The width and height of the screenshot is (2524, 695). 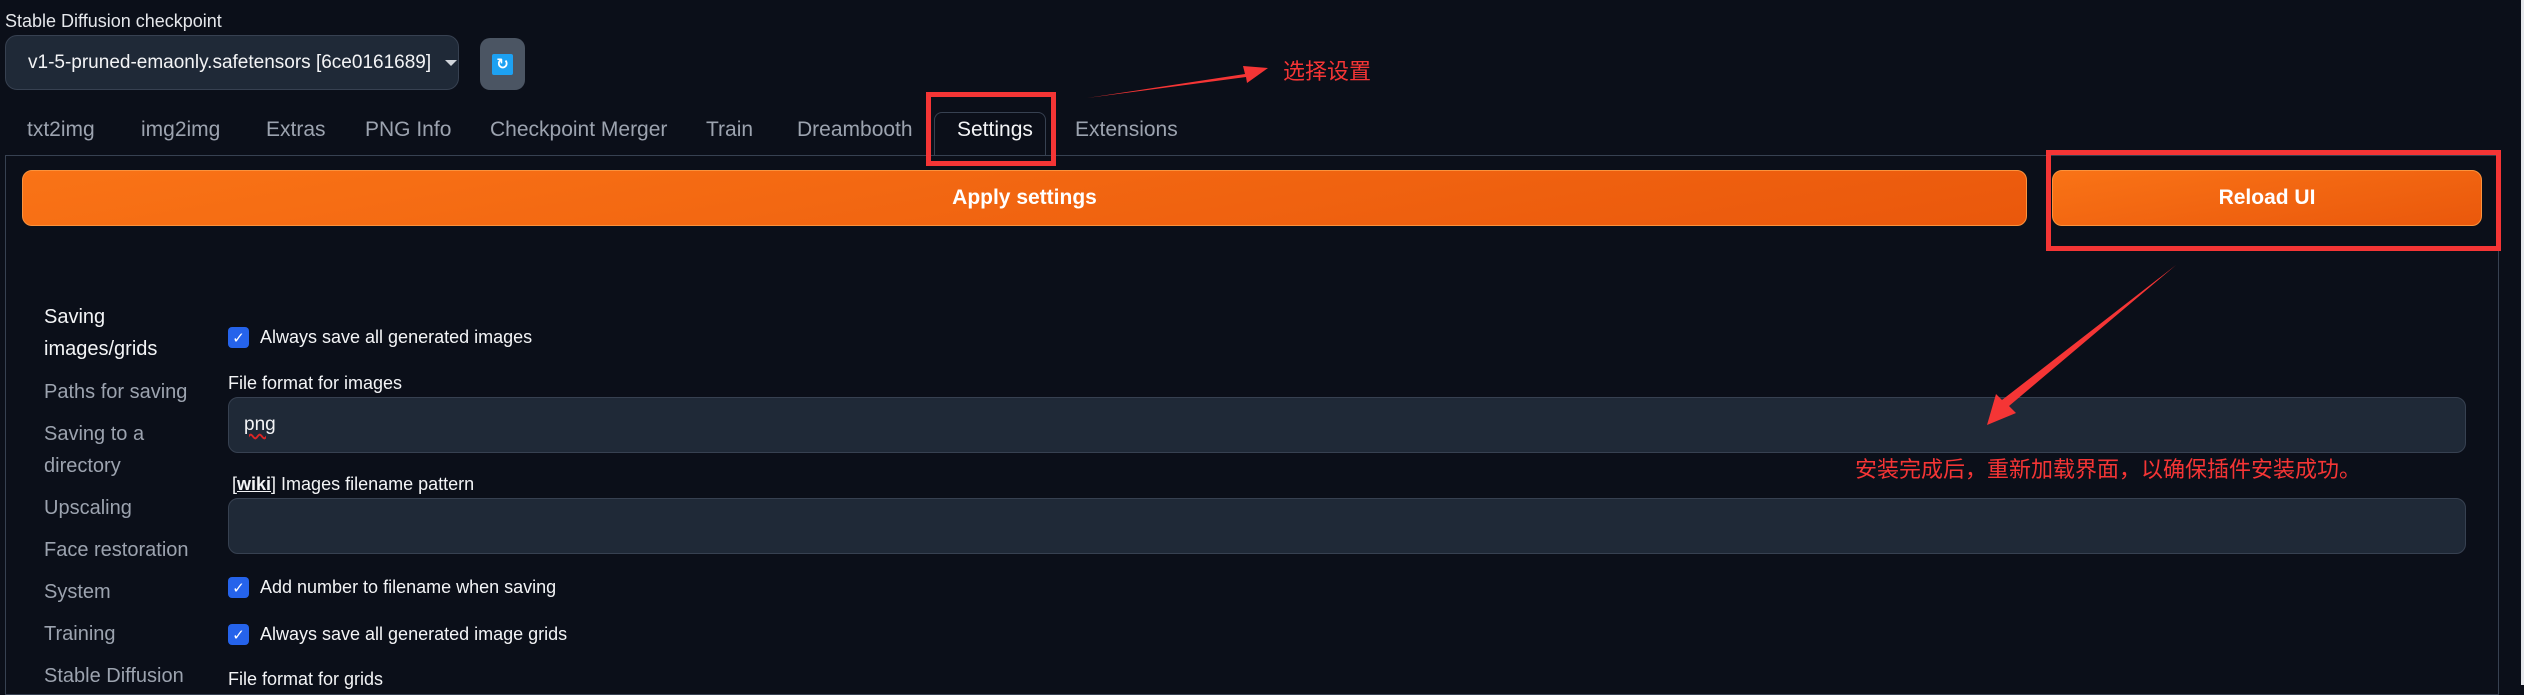 What do you see at coordinates (408, 130) in the screenshot?
I see `tab-png-info: PNG Info` at bounding box center [408, 130].